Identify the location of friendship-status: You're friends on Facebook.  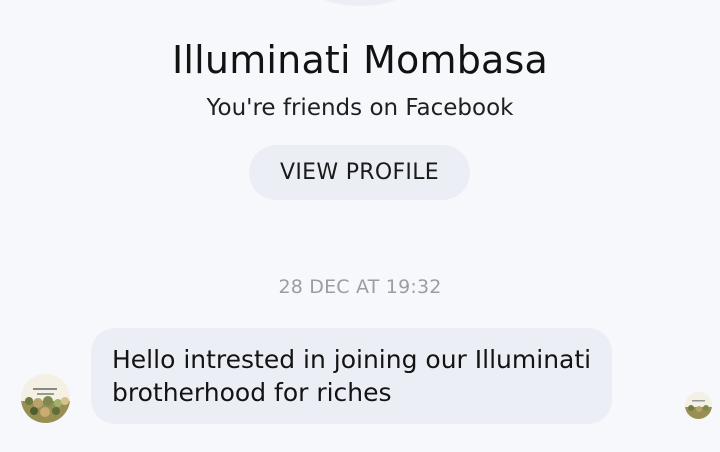
(360, 108).